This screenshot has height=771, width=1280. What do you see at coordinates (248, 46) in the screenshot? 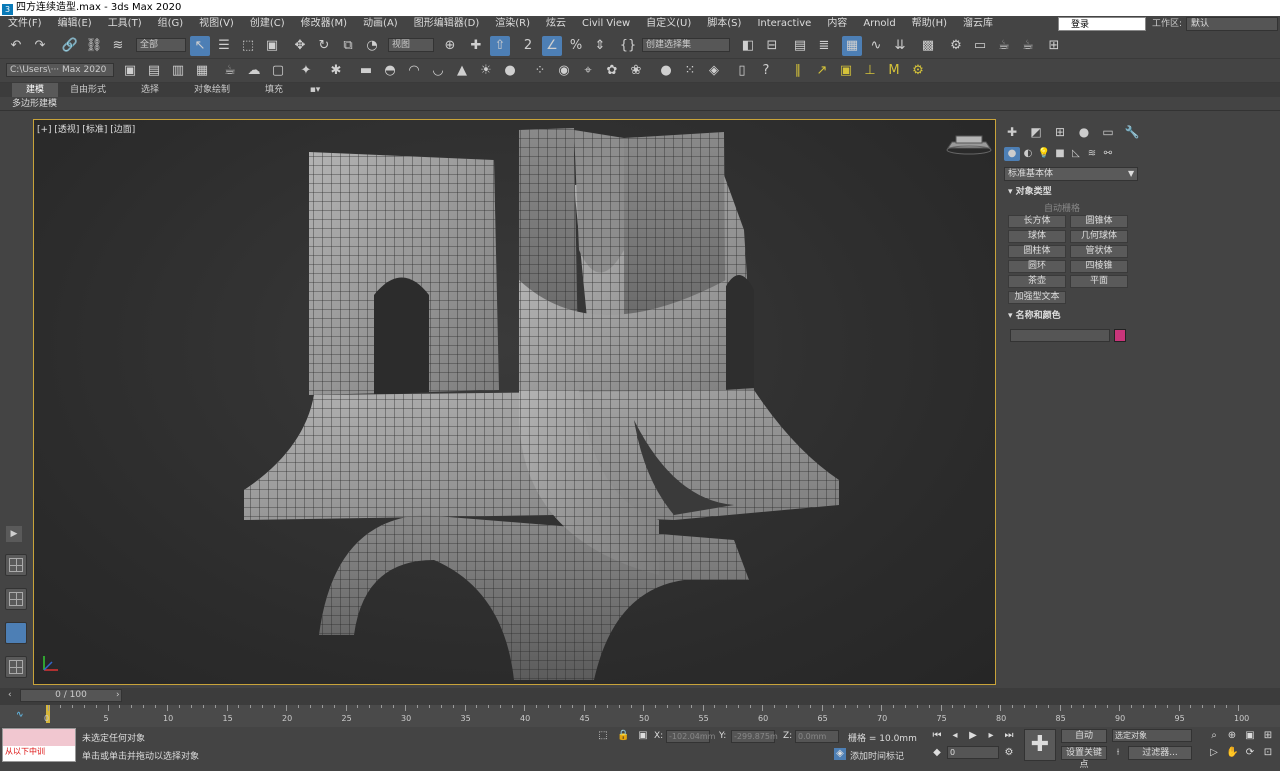
I see `rect-selection-icon: ⬚` at bounding box center [248, 46].